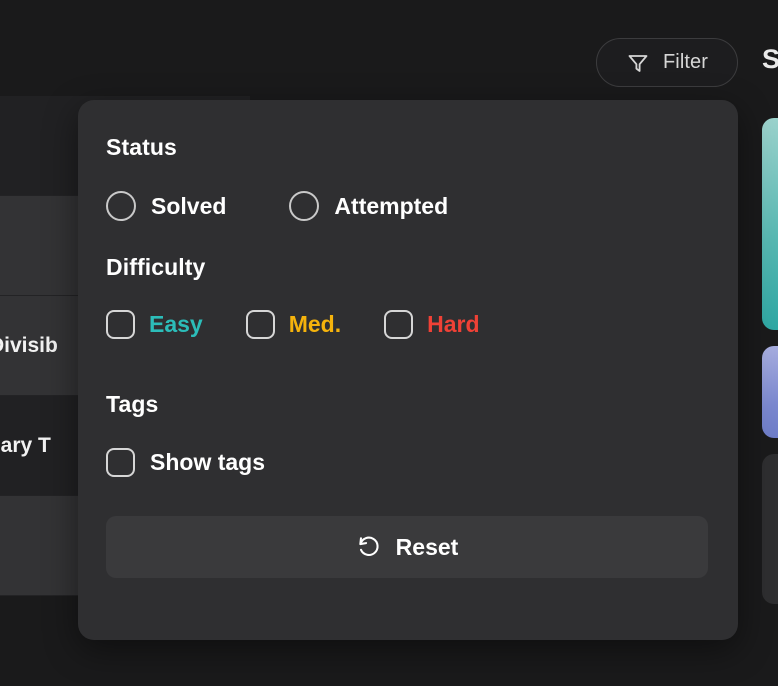 This screenshot has height=686, width=778. I want to click on difficulty-option-hard-label: Hard, so click(453, 324).